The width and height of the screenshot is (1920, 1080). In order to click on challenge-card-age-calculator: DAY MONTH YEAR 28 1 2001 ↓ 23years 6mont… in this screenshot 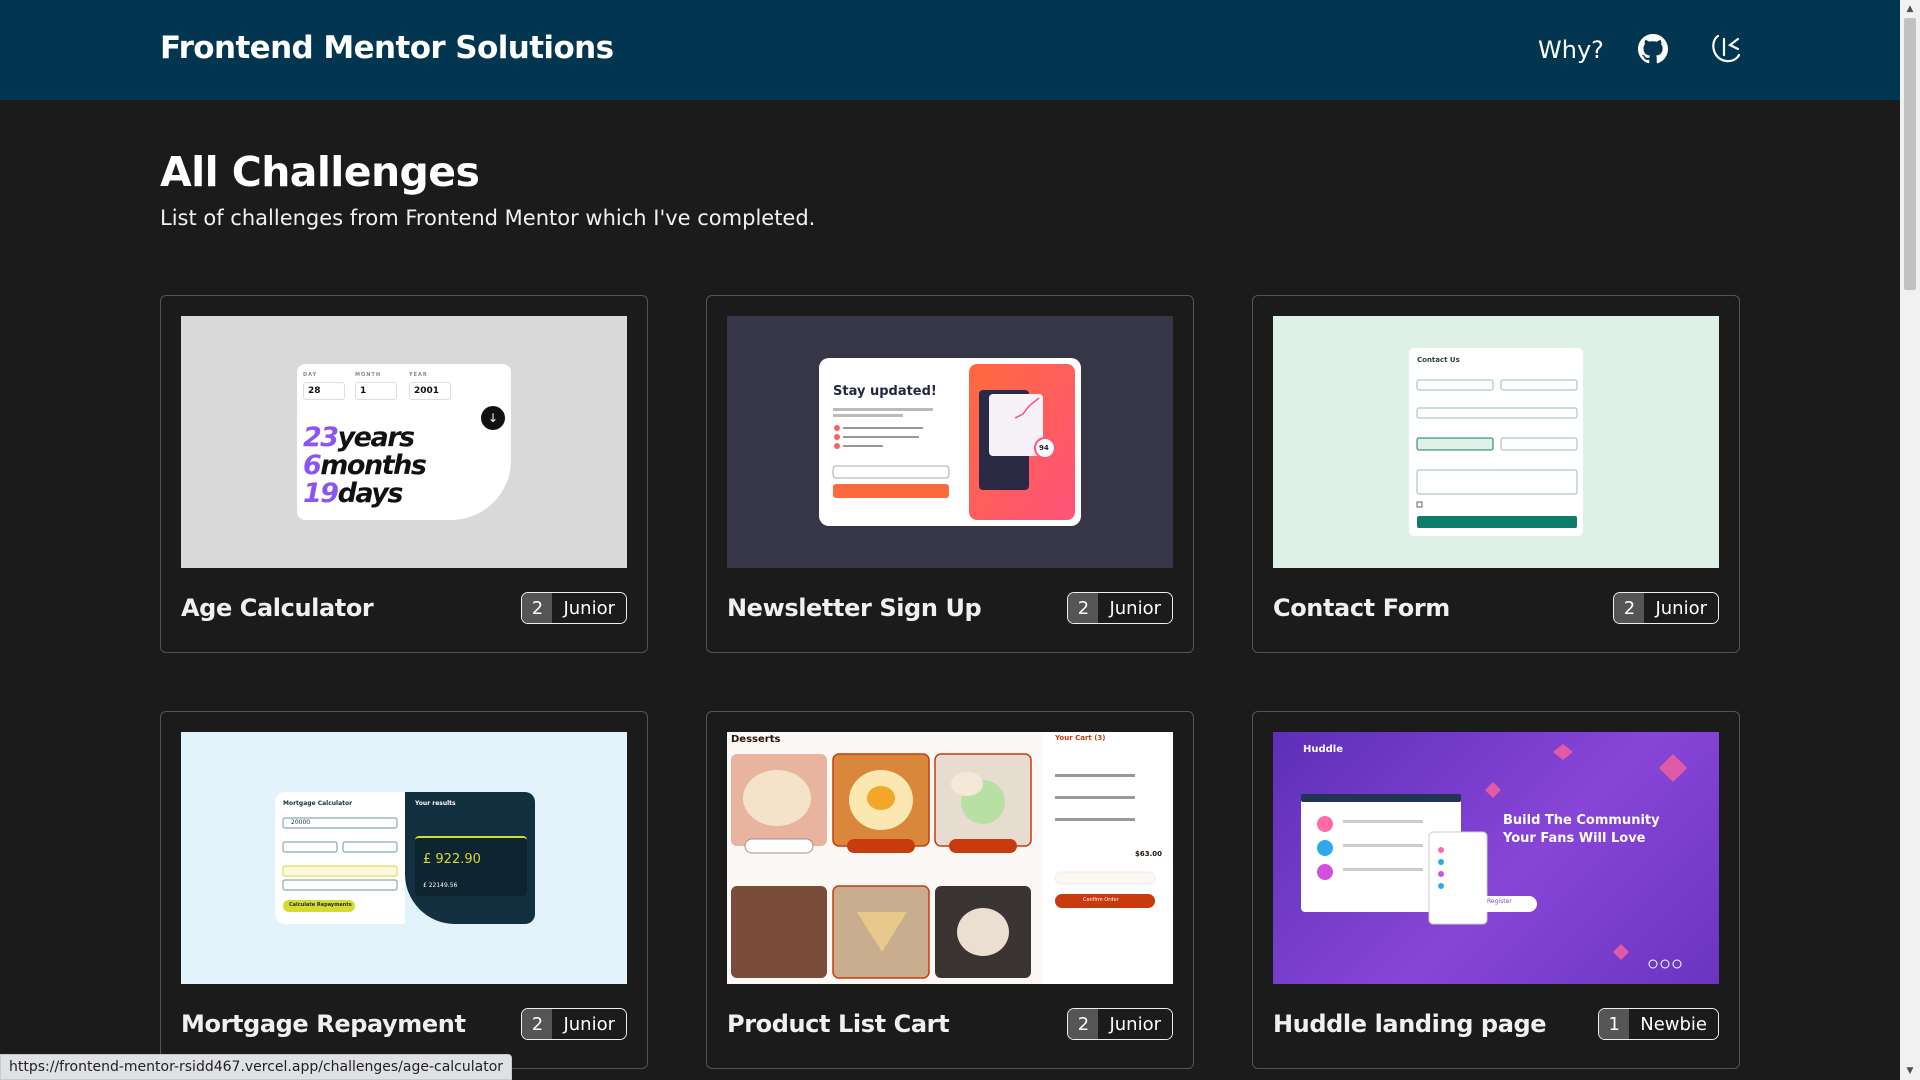, I will do `click(404, 474)`.